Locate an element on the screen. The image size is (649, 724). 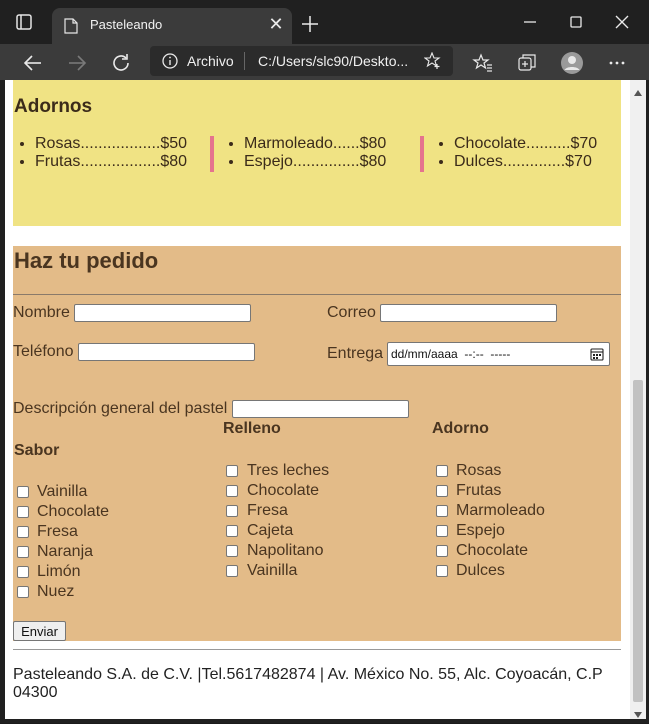
relleno-option: Tres leches is located at coordinates (288, 470).